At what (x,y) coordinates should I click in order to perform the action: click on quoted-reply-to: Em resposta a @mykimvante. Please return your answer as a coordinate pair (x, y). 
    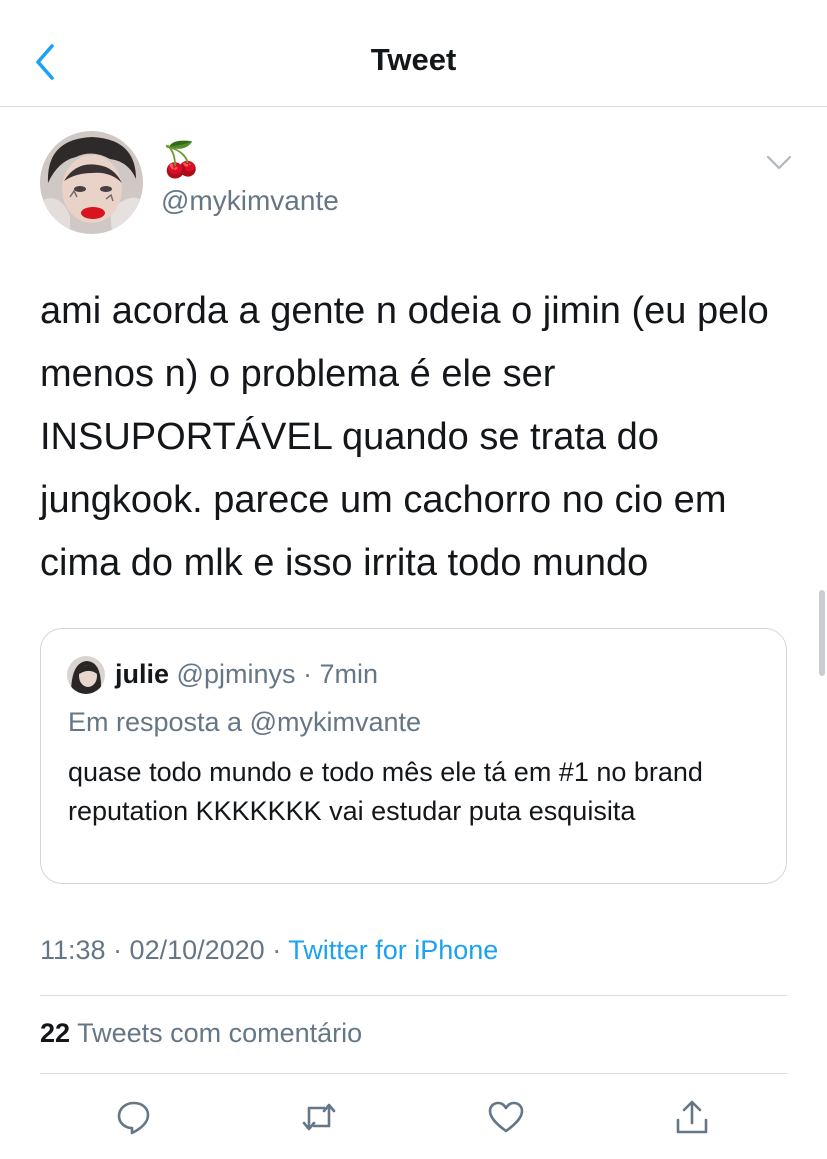
    Looking at the image, I should click on (245, 722).